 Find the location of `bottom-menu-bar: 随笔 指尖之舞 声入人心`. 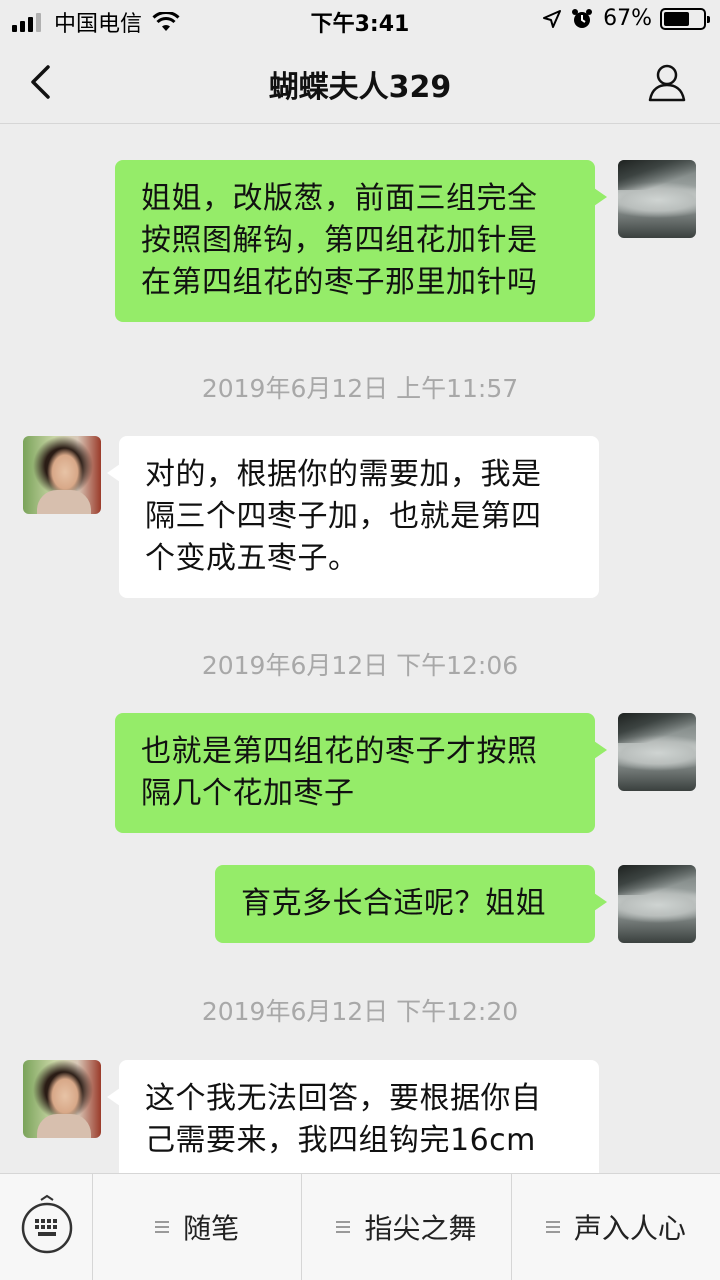

bottom-menu-bar: 随笔 指尖之舞 声入人心 is located at coordinates (360, 1226).